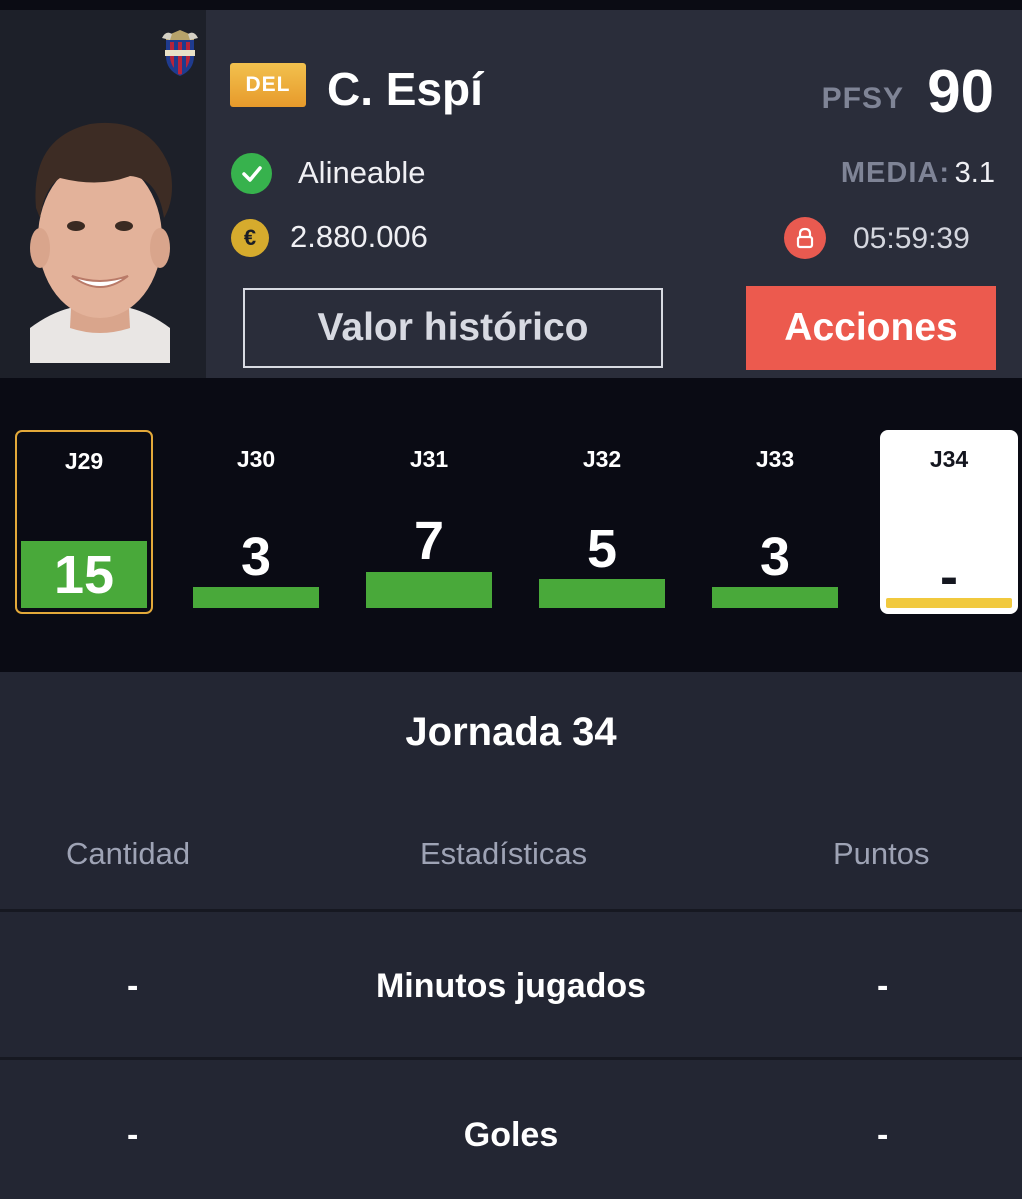 Image resolution: width=1022 pixels, height=1199 pixels. Describe the element at coordinates (84, 575) in the screenshot. I see `round-points: 15` at that location.